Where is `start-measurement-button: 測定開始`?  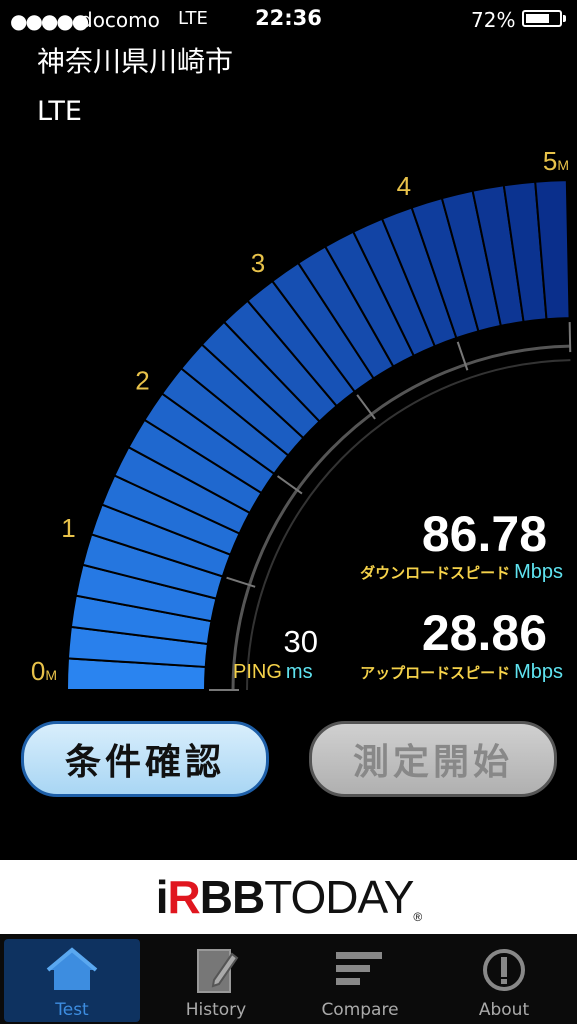 start-measurement-button: 測定開始 is located at coordinates (433, 759).